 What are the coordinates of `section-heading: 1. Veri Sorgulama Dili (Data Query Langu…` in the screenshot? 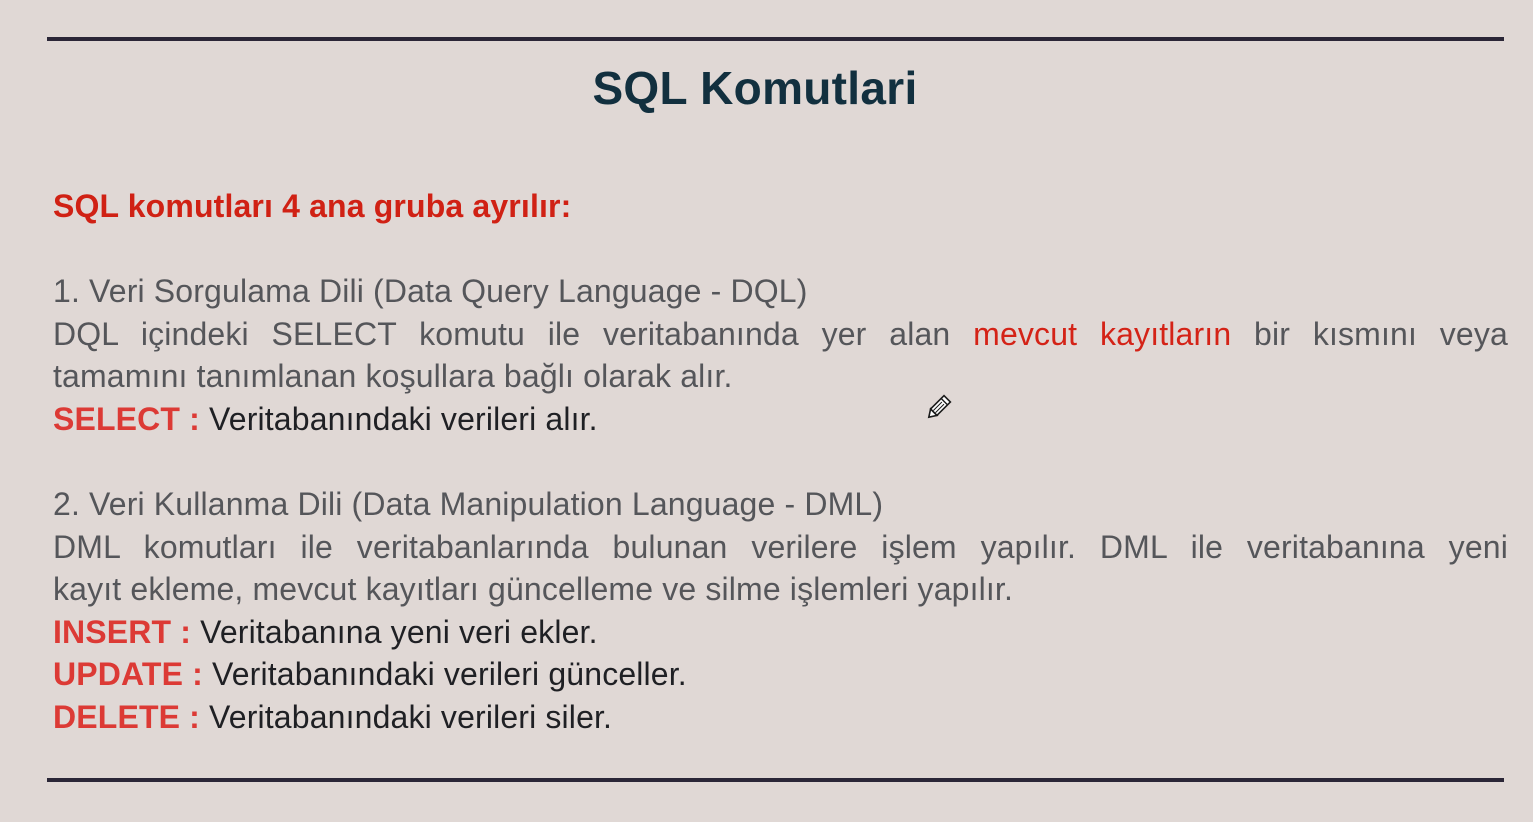 It's located at (430, 291).